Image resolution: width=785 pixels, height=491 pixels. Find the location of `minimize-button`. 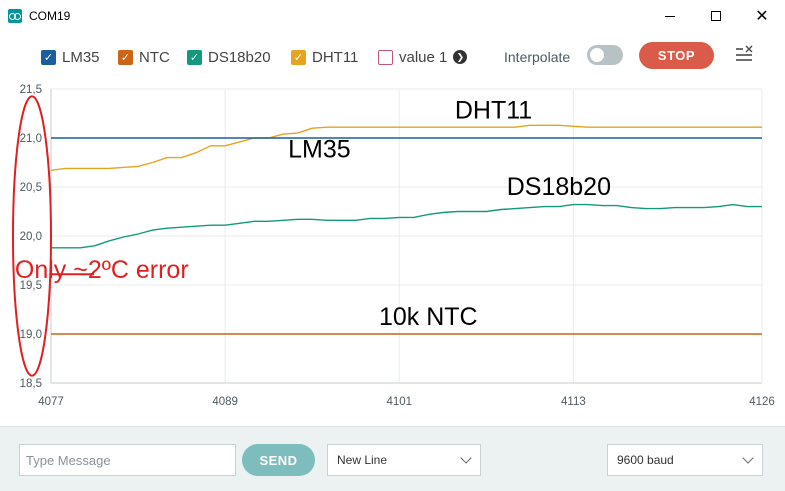

minimize-button is located at coordinates (670, 16).